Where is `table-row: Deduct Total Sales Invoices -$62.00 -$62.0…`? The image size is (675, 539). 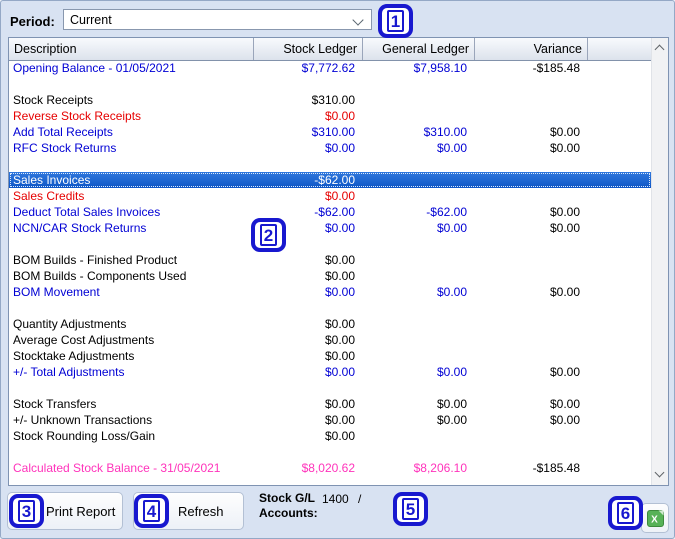
table-row: Deduct Total Sales Invoices -$62.00 -$62.0… is located at coordinates (330, 212).